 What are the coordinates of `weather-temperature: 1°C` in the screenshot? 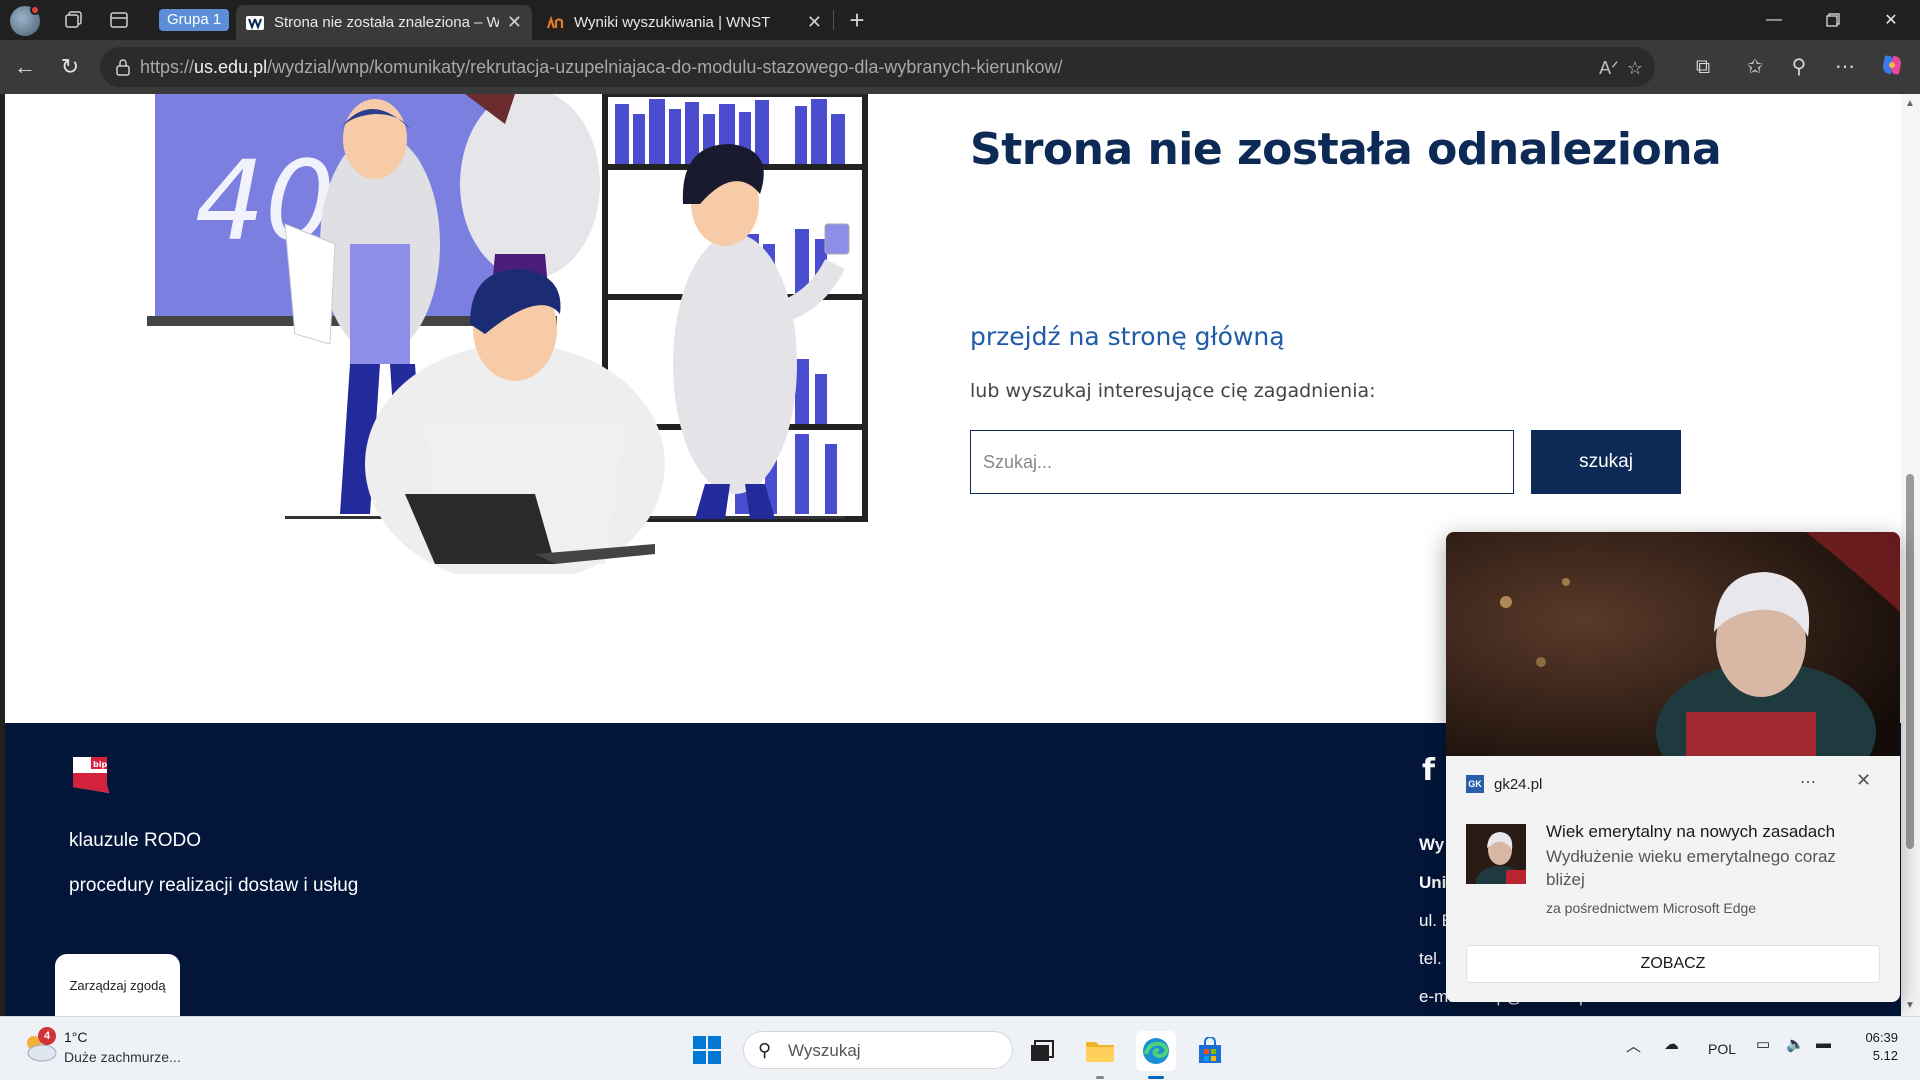 It's located at (76, 1037).